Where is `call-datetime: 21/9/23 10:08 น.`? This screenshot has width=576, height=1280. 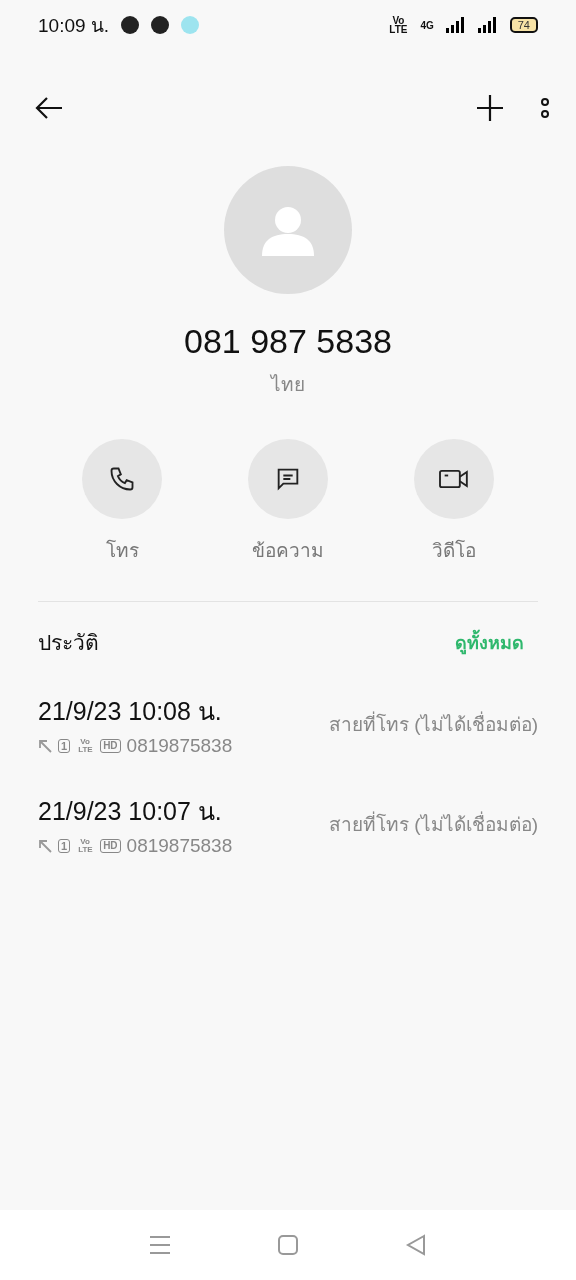 call-datetime: 21/9/23 10:08 น. is located at coordinates (130, 711).